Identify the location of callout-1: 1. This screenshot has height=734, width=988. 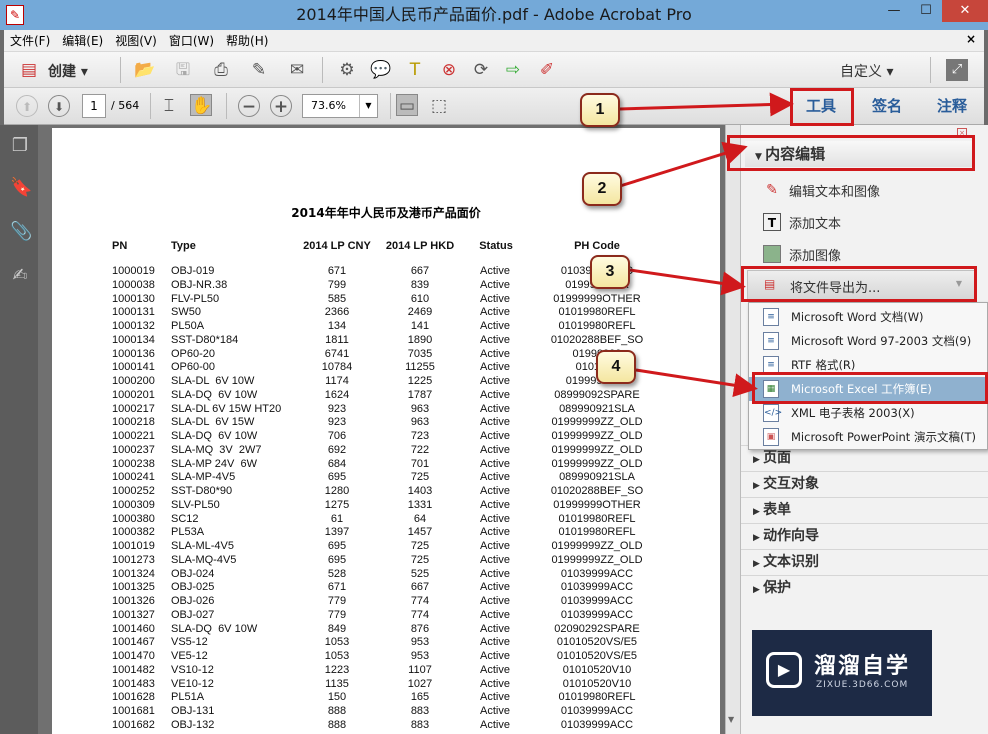
(600, 110).